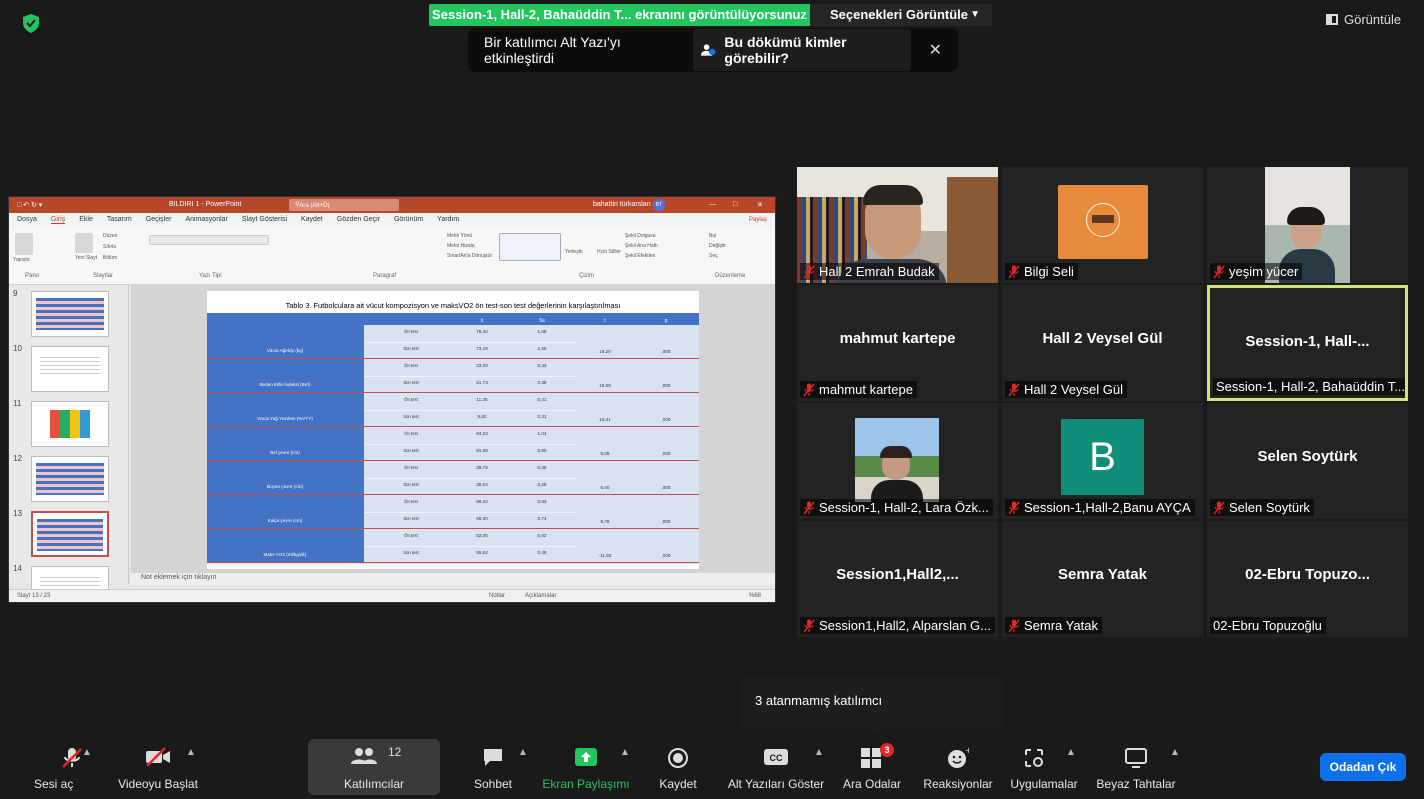  What do you see at coordinates (713, 256) in the screenshot?
I see `ribbon-select-label: Seç` at bounding box center [713, 256].